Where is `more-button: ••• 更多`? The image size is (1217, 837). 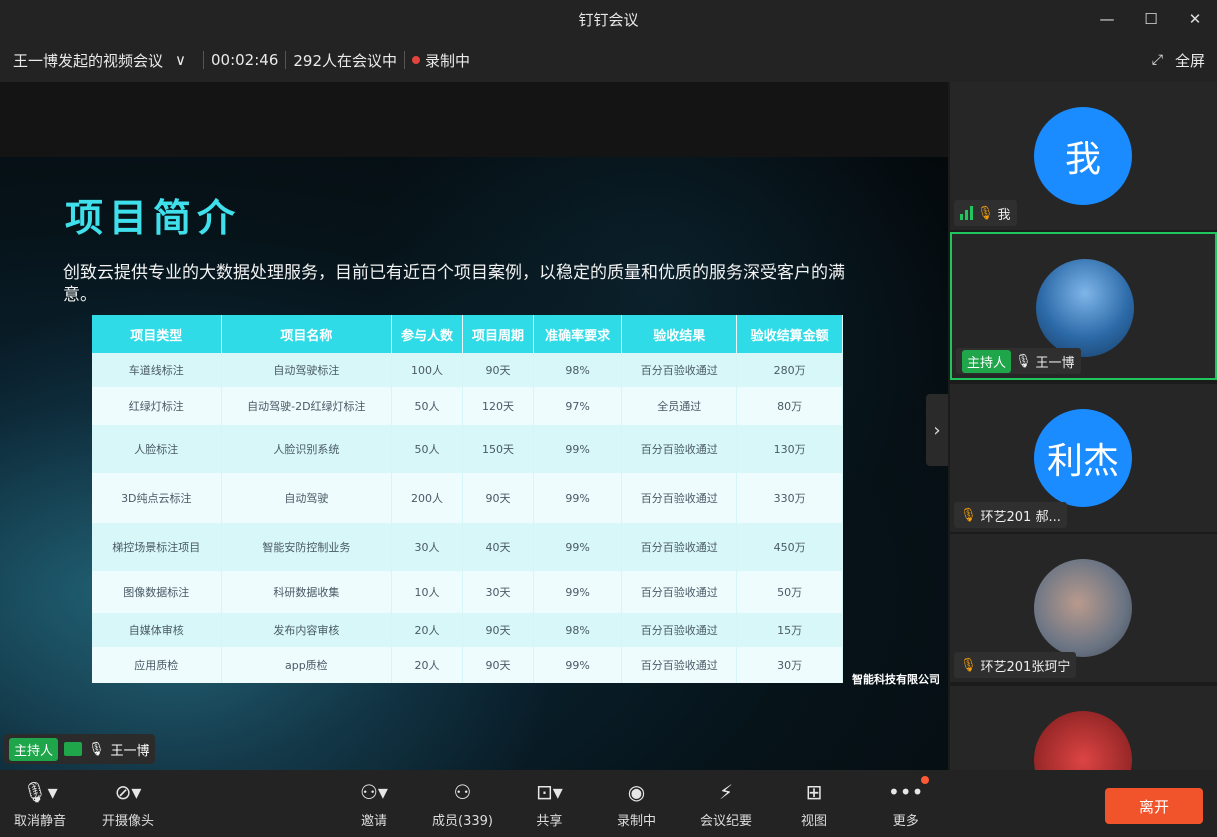 more-button: ••• 更多 is located at coordinates (909, 802).